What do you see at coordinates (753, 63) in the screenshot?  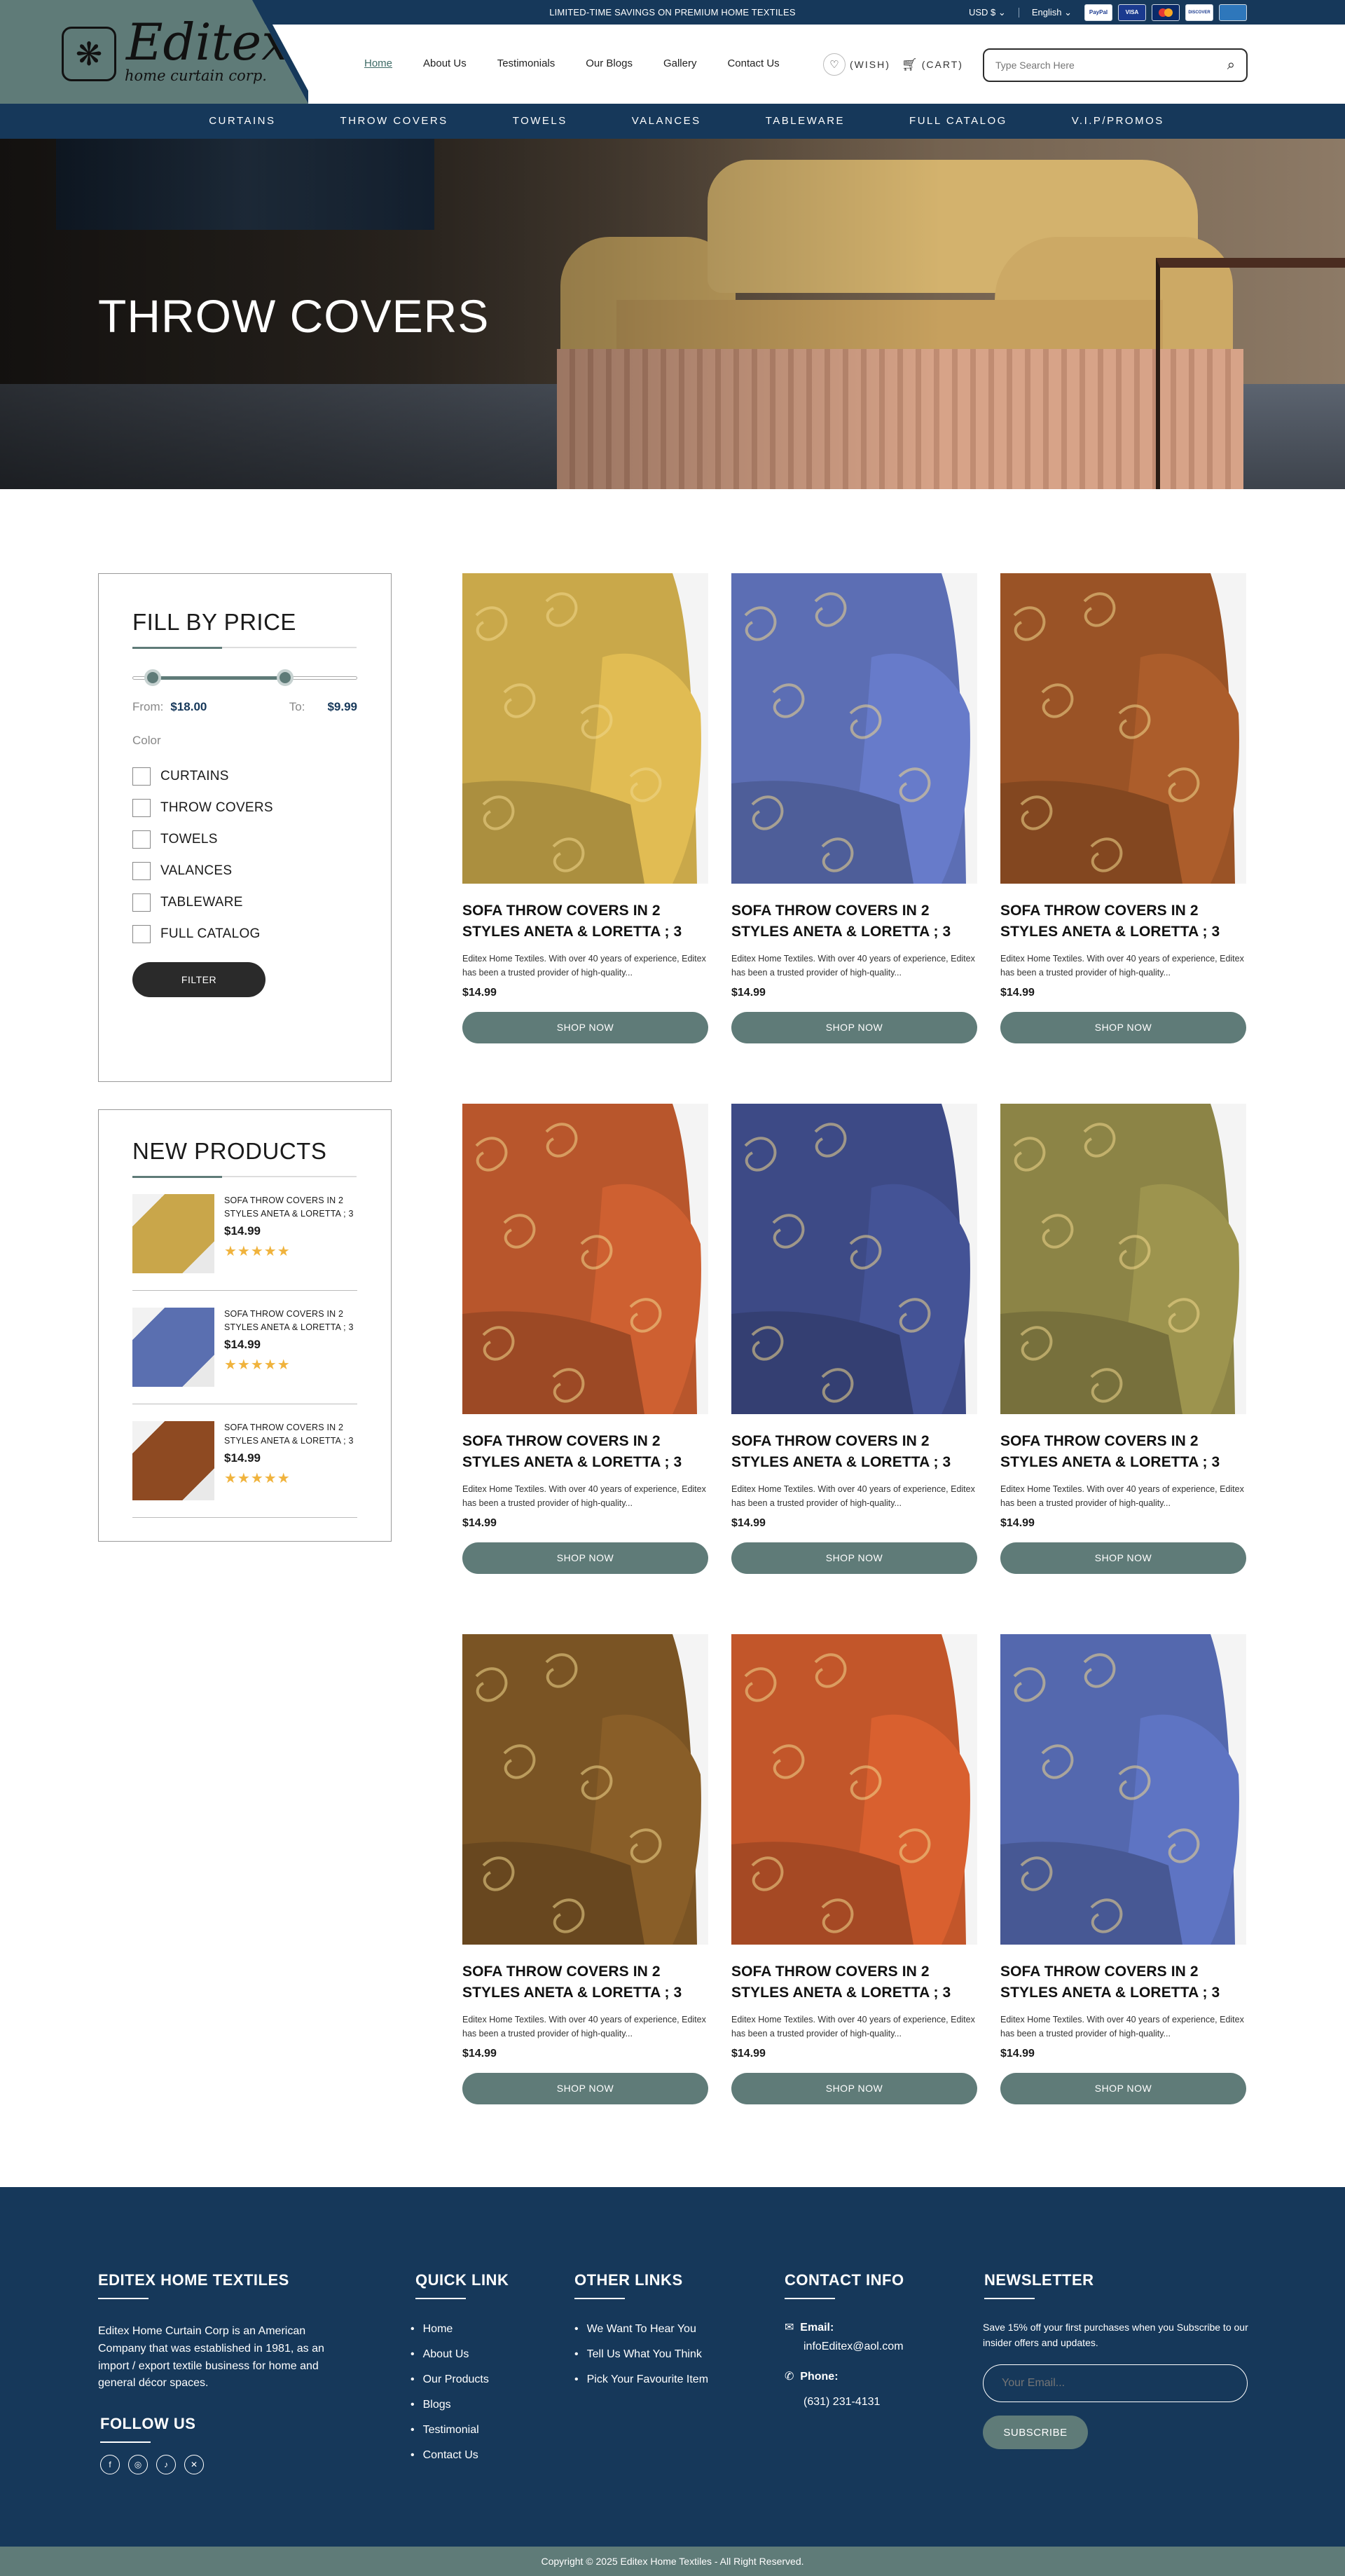 I see `nav-contact-us: Contact Us` at bounding box center [753, 63].